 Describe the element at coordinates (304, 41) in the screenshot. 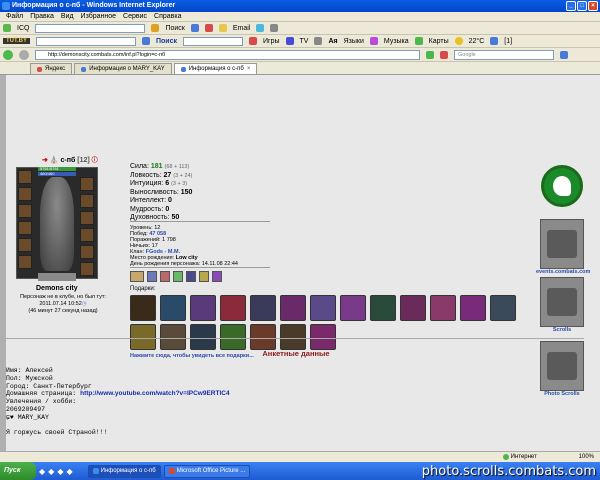

I see `tv-button: TV` at that location.